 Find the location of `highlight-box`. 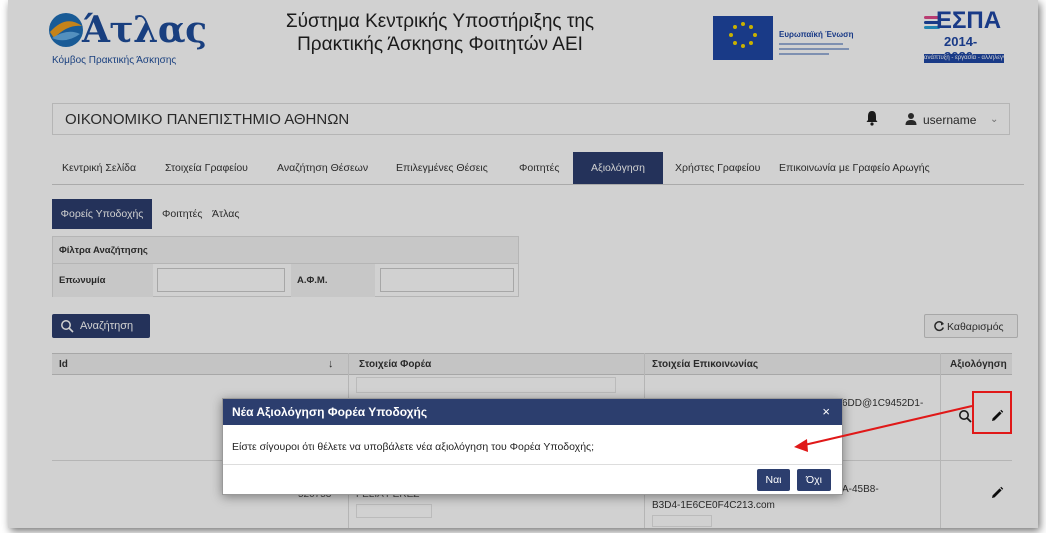

highlight-box is located at coordinates (992, 412).